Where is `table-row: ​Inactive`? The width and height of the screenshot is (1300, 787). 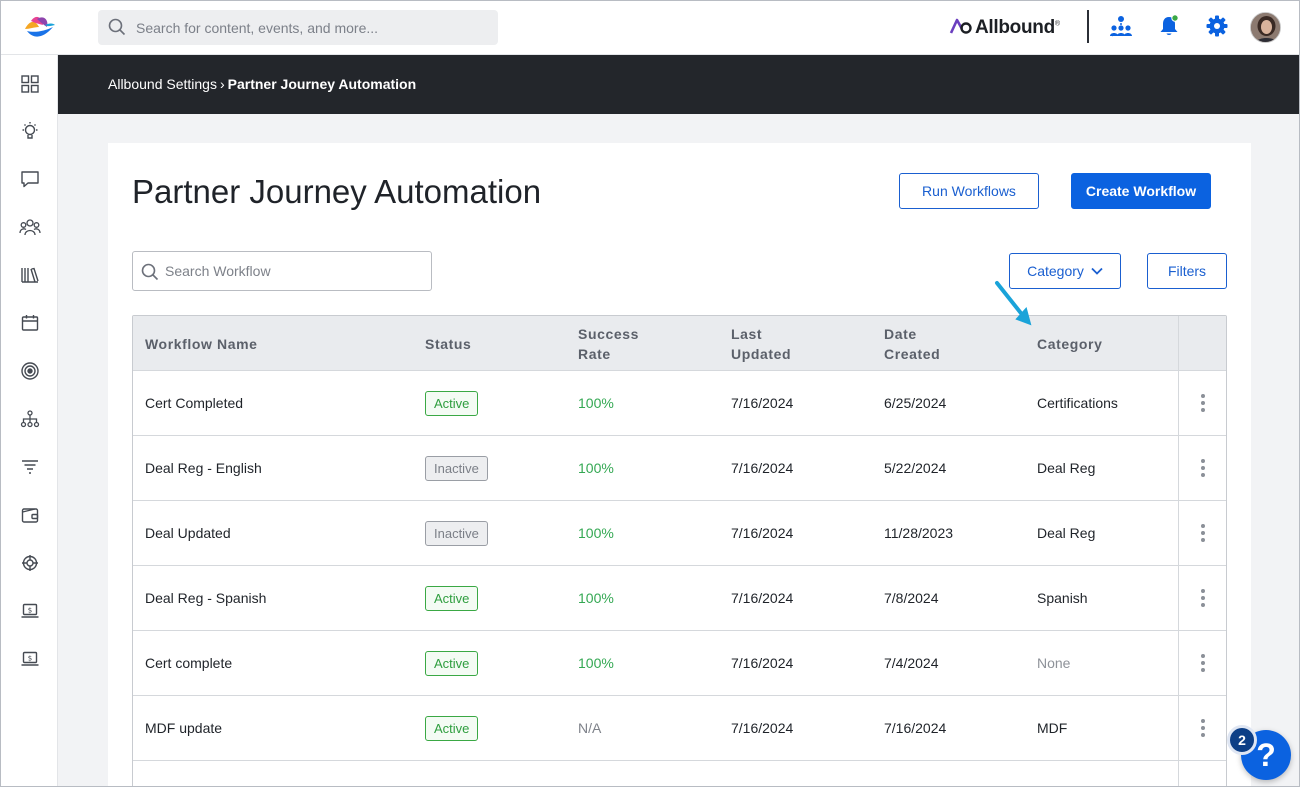 table-row: ​Inactive is located at coordinates (679, 773).